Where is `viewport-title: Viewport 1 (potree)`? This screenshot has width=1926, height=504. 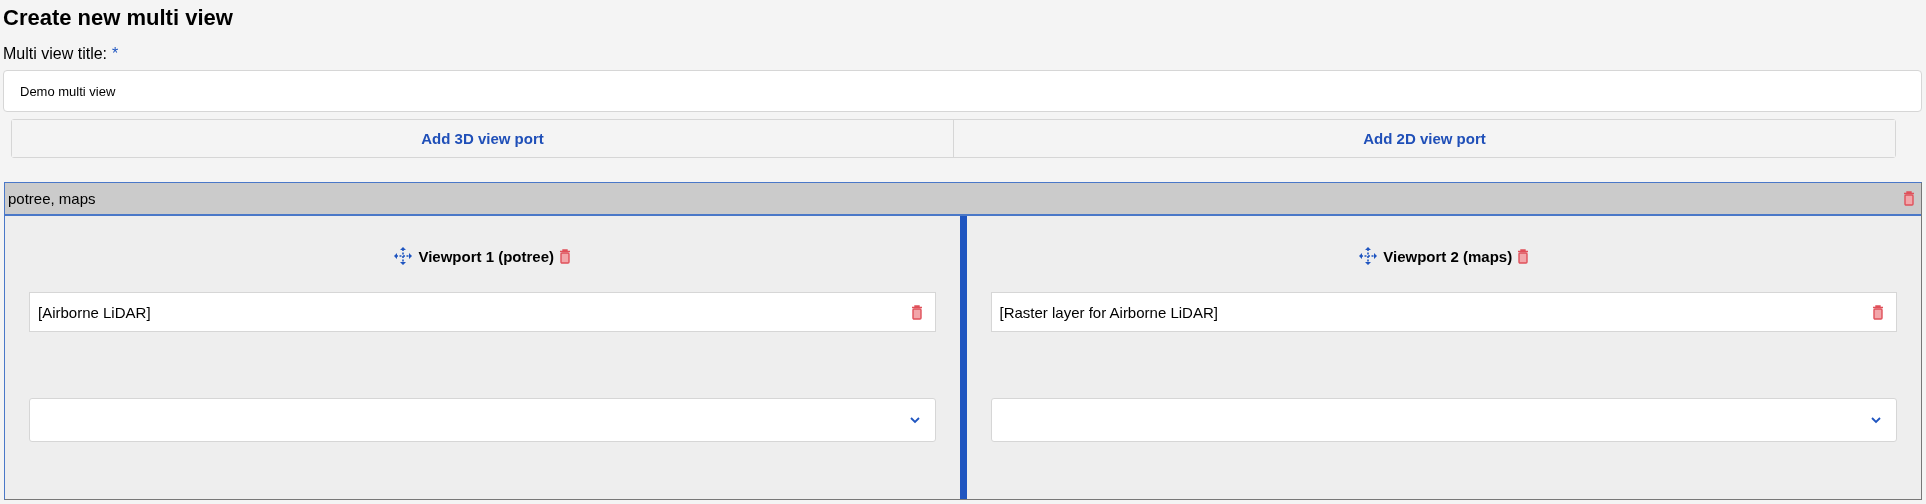 viewport-title: Viewport 1 (potree) is located at coordinates (486, 256).